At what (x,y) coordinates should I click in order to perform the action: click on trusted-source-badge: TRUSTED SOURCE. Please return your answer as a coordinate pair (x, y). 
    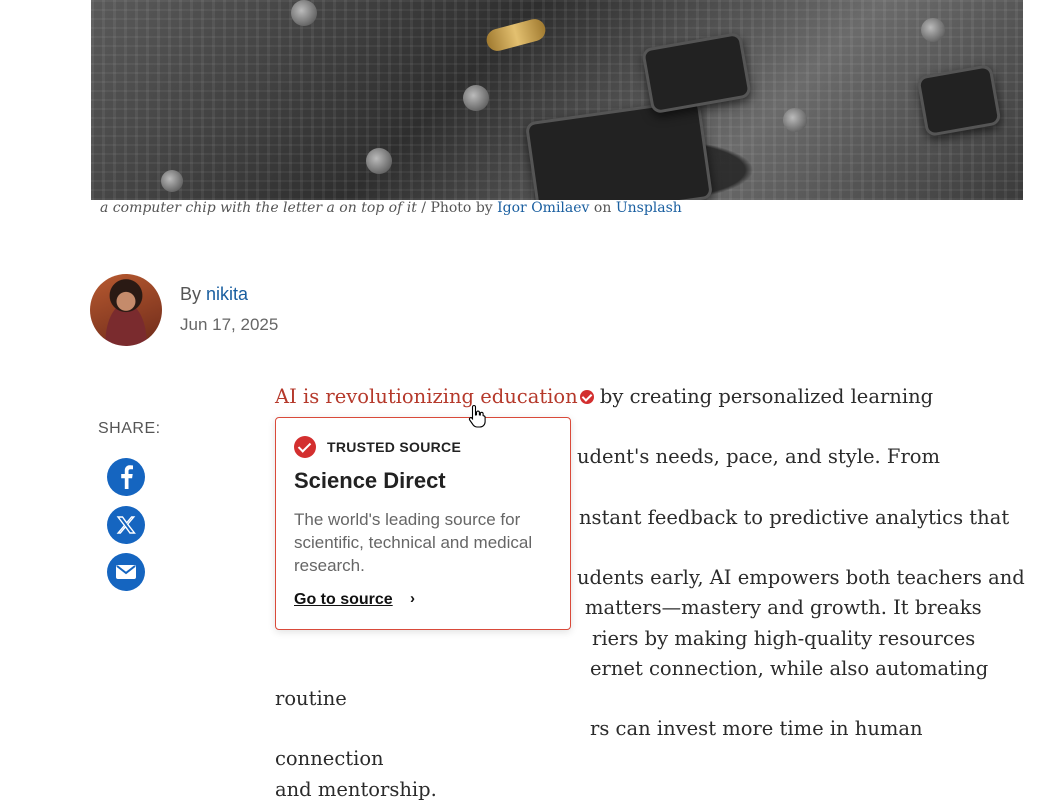
    Looking at the image, I should click on (377, 447).